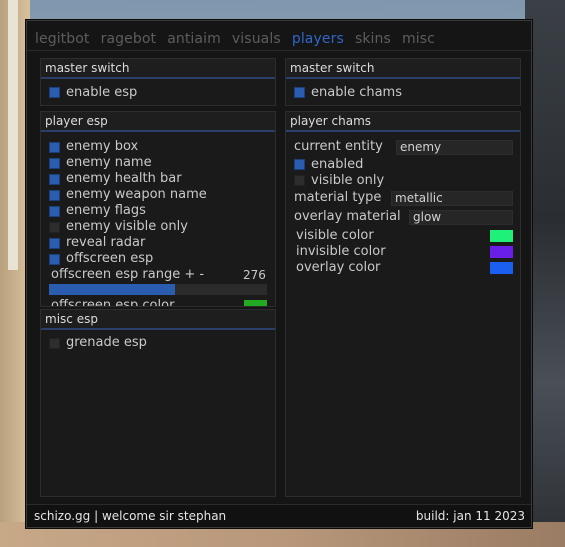  What do you see at coordinates (279, 50) in the screenshot?
I see `tab-divider` at bounding box center [279, 50].